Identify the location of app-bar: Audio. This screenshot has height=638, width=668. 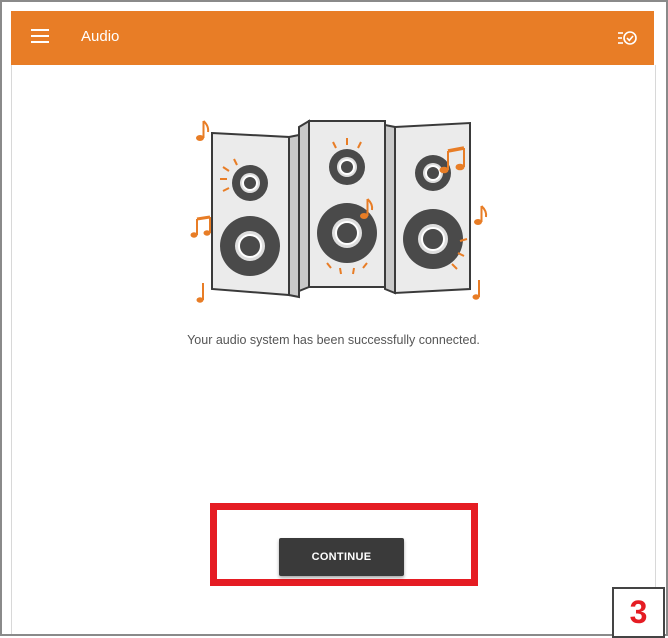
(332, 38).